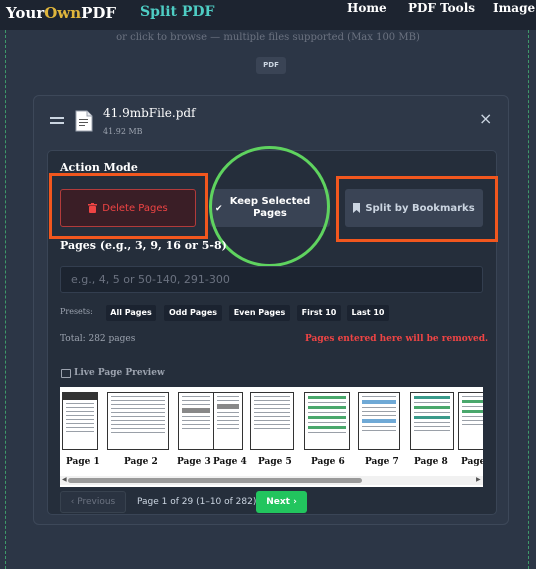 The image size is (536, 569). What do you see at coordinates (64, 479) in the screenshot?
I see `scroll-left-icon: ◀` at bounding box center [64, 479].